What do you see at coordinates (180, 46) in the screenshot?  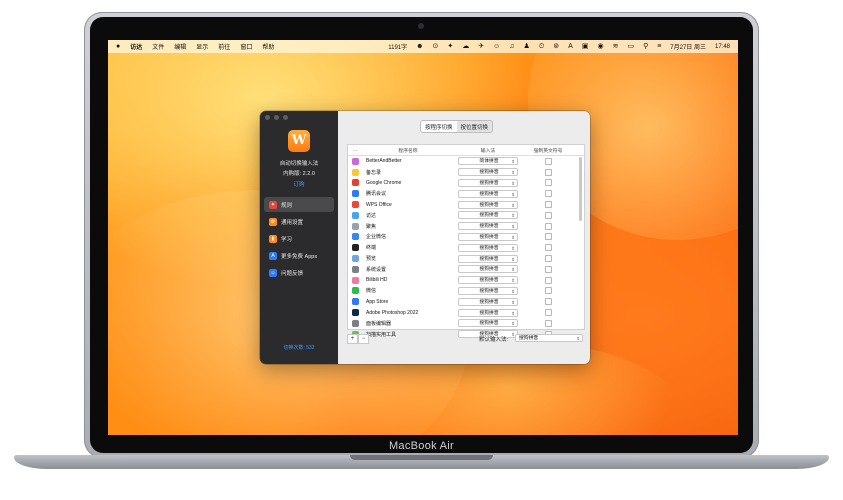 I see `menu-edit: 编辑` at bounding box center [180, 46].